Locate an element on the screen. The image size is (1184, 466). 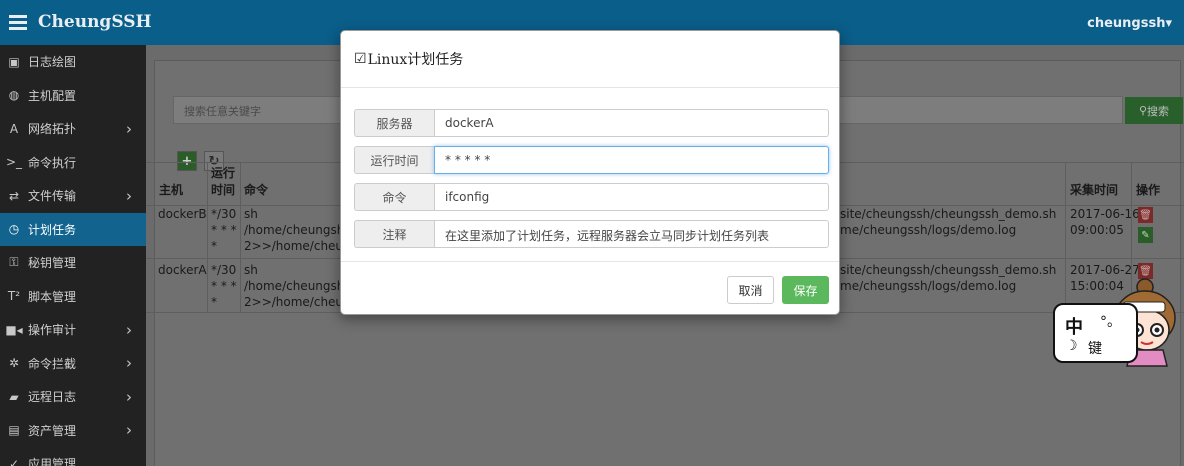
modal-footer: 取消 保存 is located at coordinates (590, 288).